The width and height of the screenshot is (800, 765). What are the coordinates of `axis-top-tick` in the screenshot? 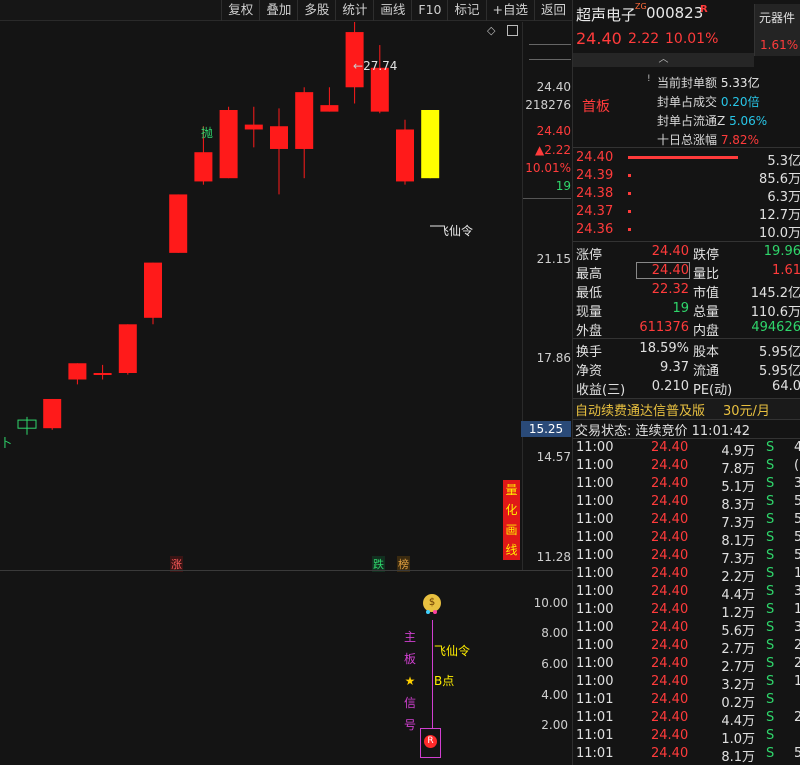 It's located at (550, 59).